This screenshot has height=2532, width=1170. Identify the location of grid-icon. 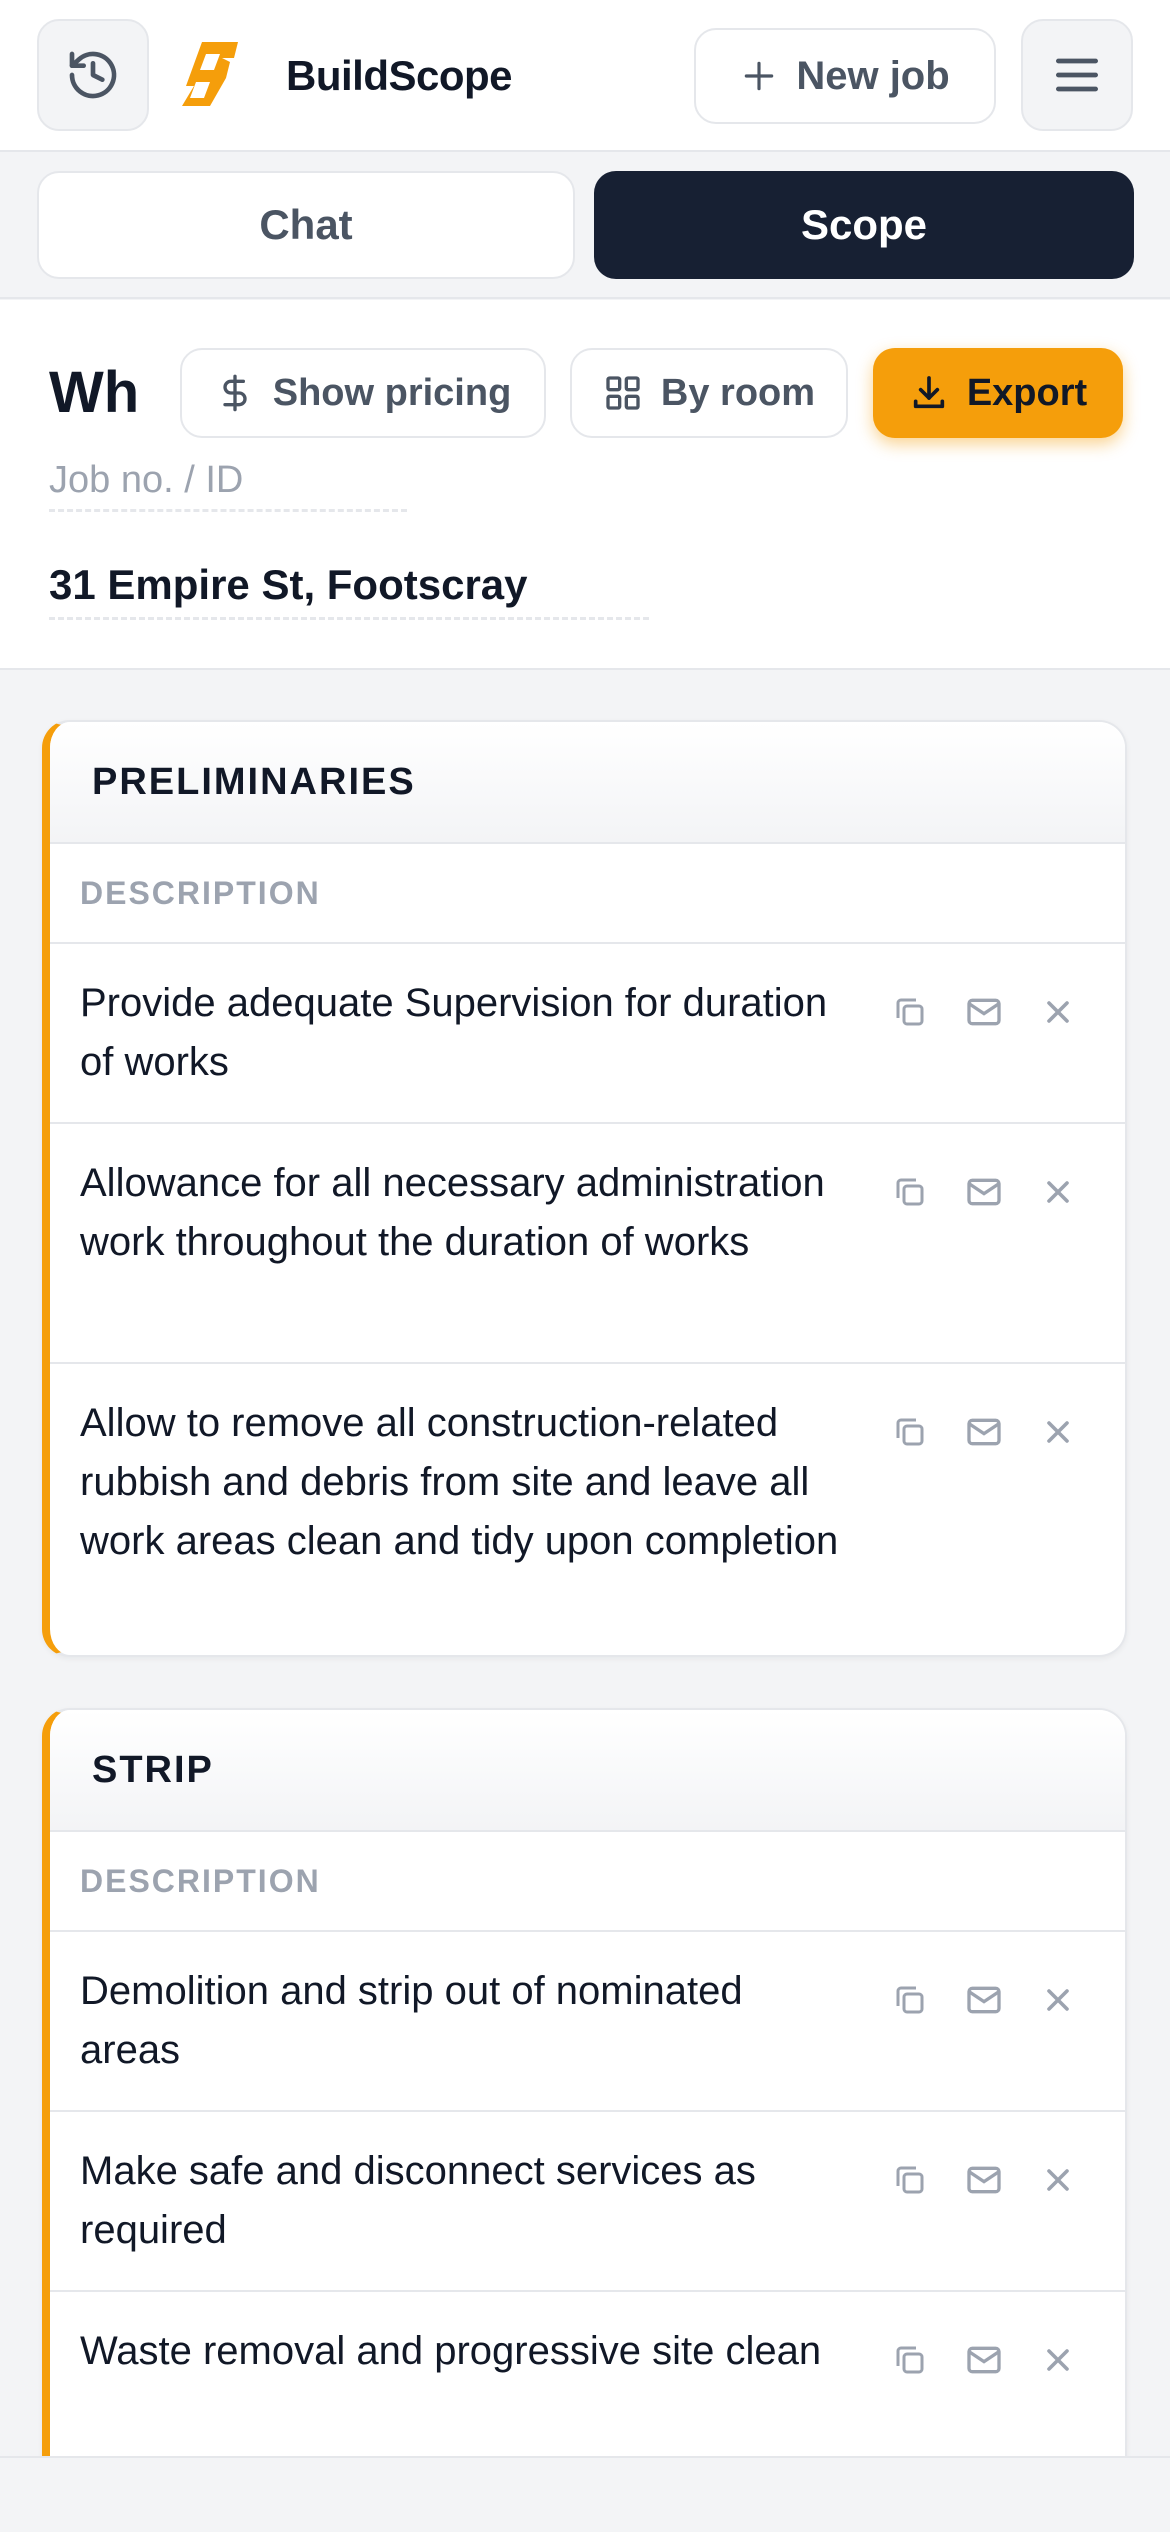
(623, 393).